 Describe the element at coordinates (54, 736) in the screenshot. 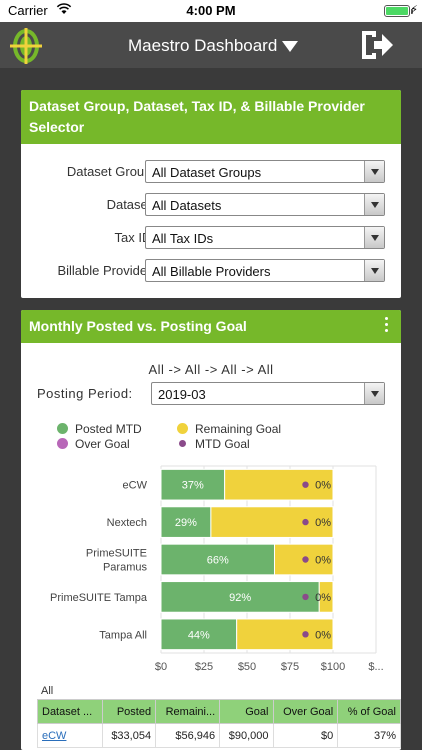

I see `dataset-link: eCW` at that location.